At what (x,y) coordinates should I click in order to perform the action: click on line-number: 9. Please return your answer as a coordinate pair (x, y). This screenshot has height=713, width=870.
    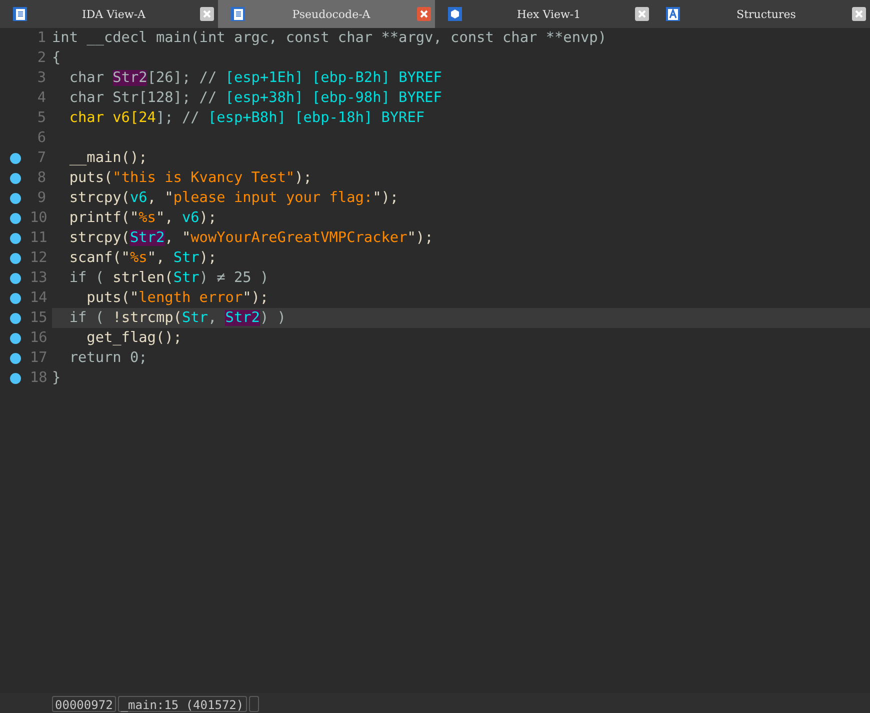
    Looking at the image, I should click on (41, 198).